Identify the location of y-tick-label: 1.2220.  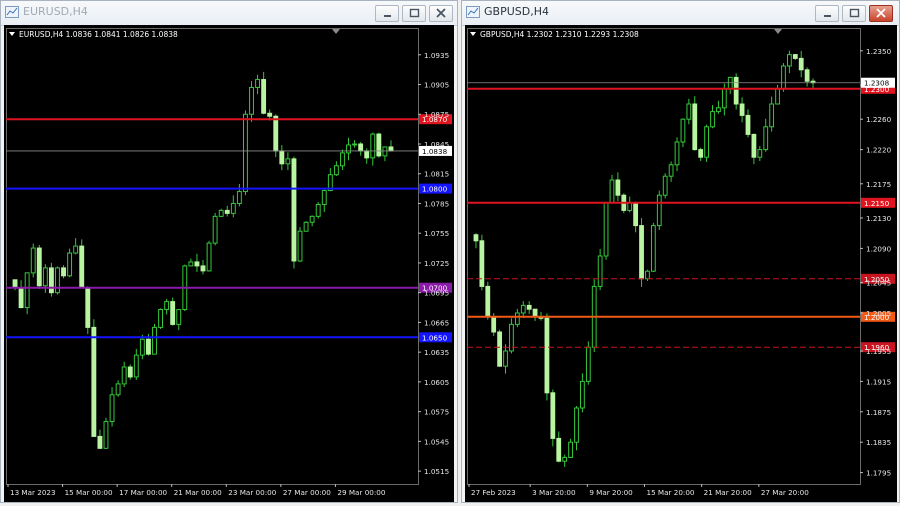
(879, 150).